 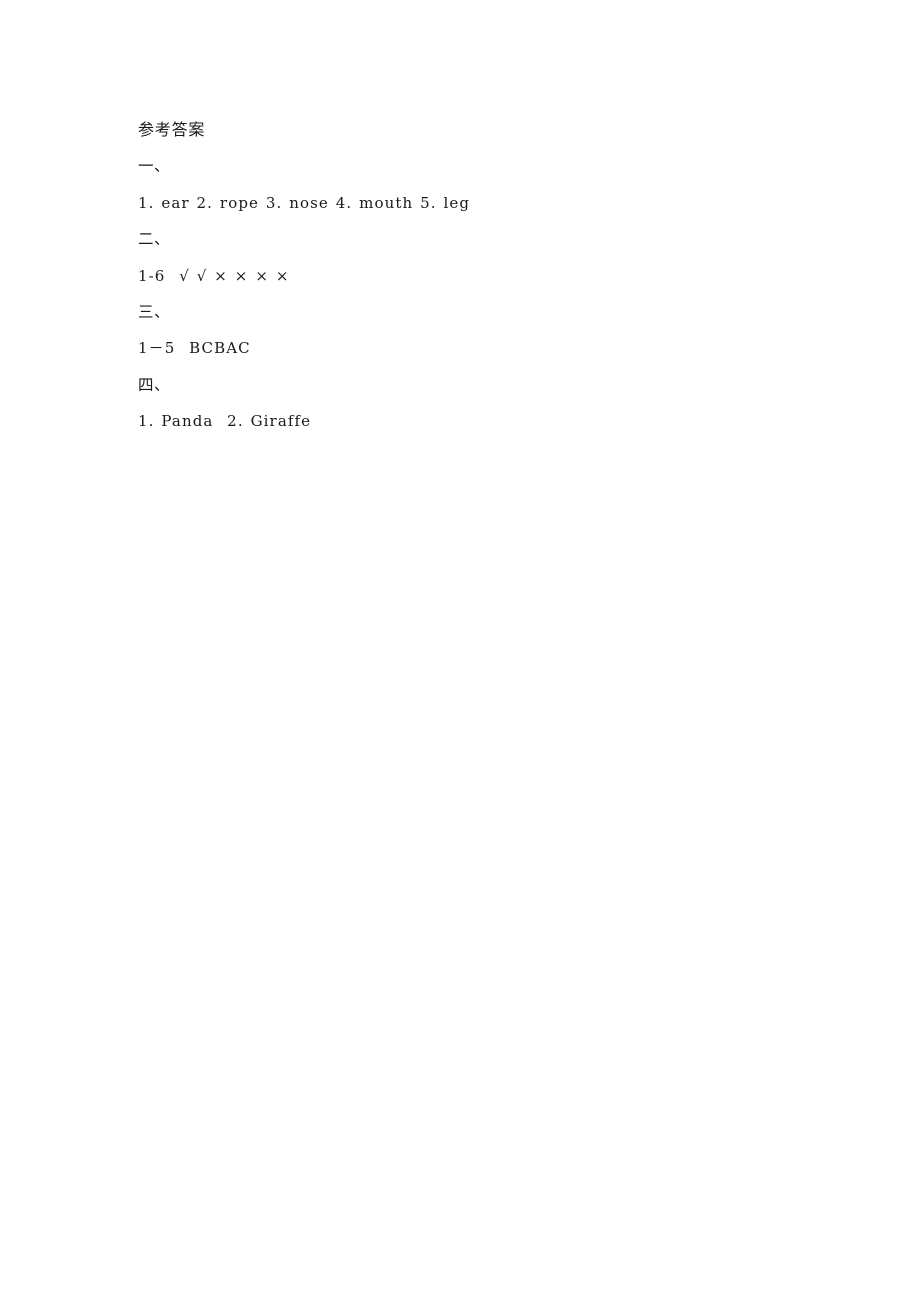 What do you see at coordinates (194, 348) in the screenshot?
I see `section-answer-3: 1－5 BCBAC` at bounding box center [194, 348].